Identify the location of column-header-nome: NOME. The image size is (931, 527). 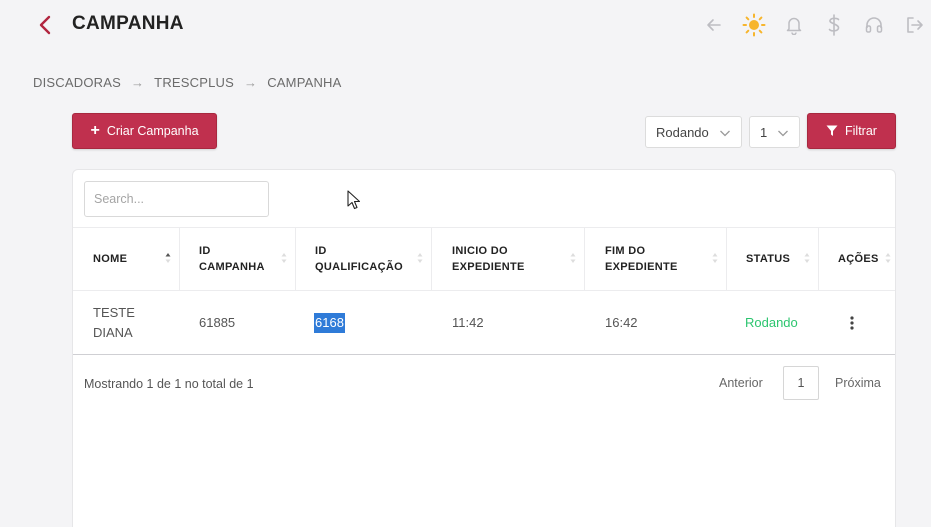
(126, 259).